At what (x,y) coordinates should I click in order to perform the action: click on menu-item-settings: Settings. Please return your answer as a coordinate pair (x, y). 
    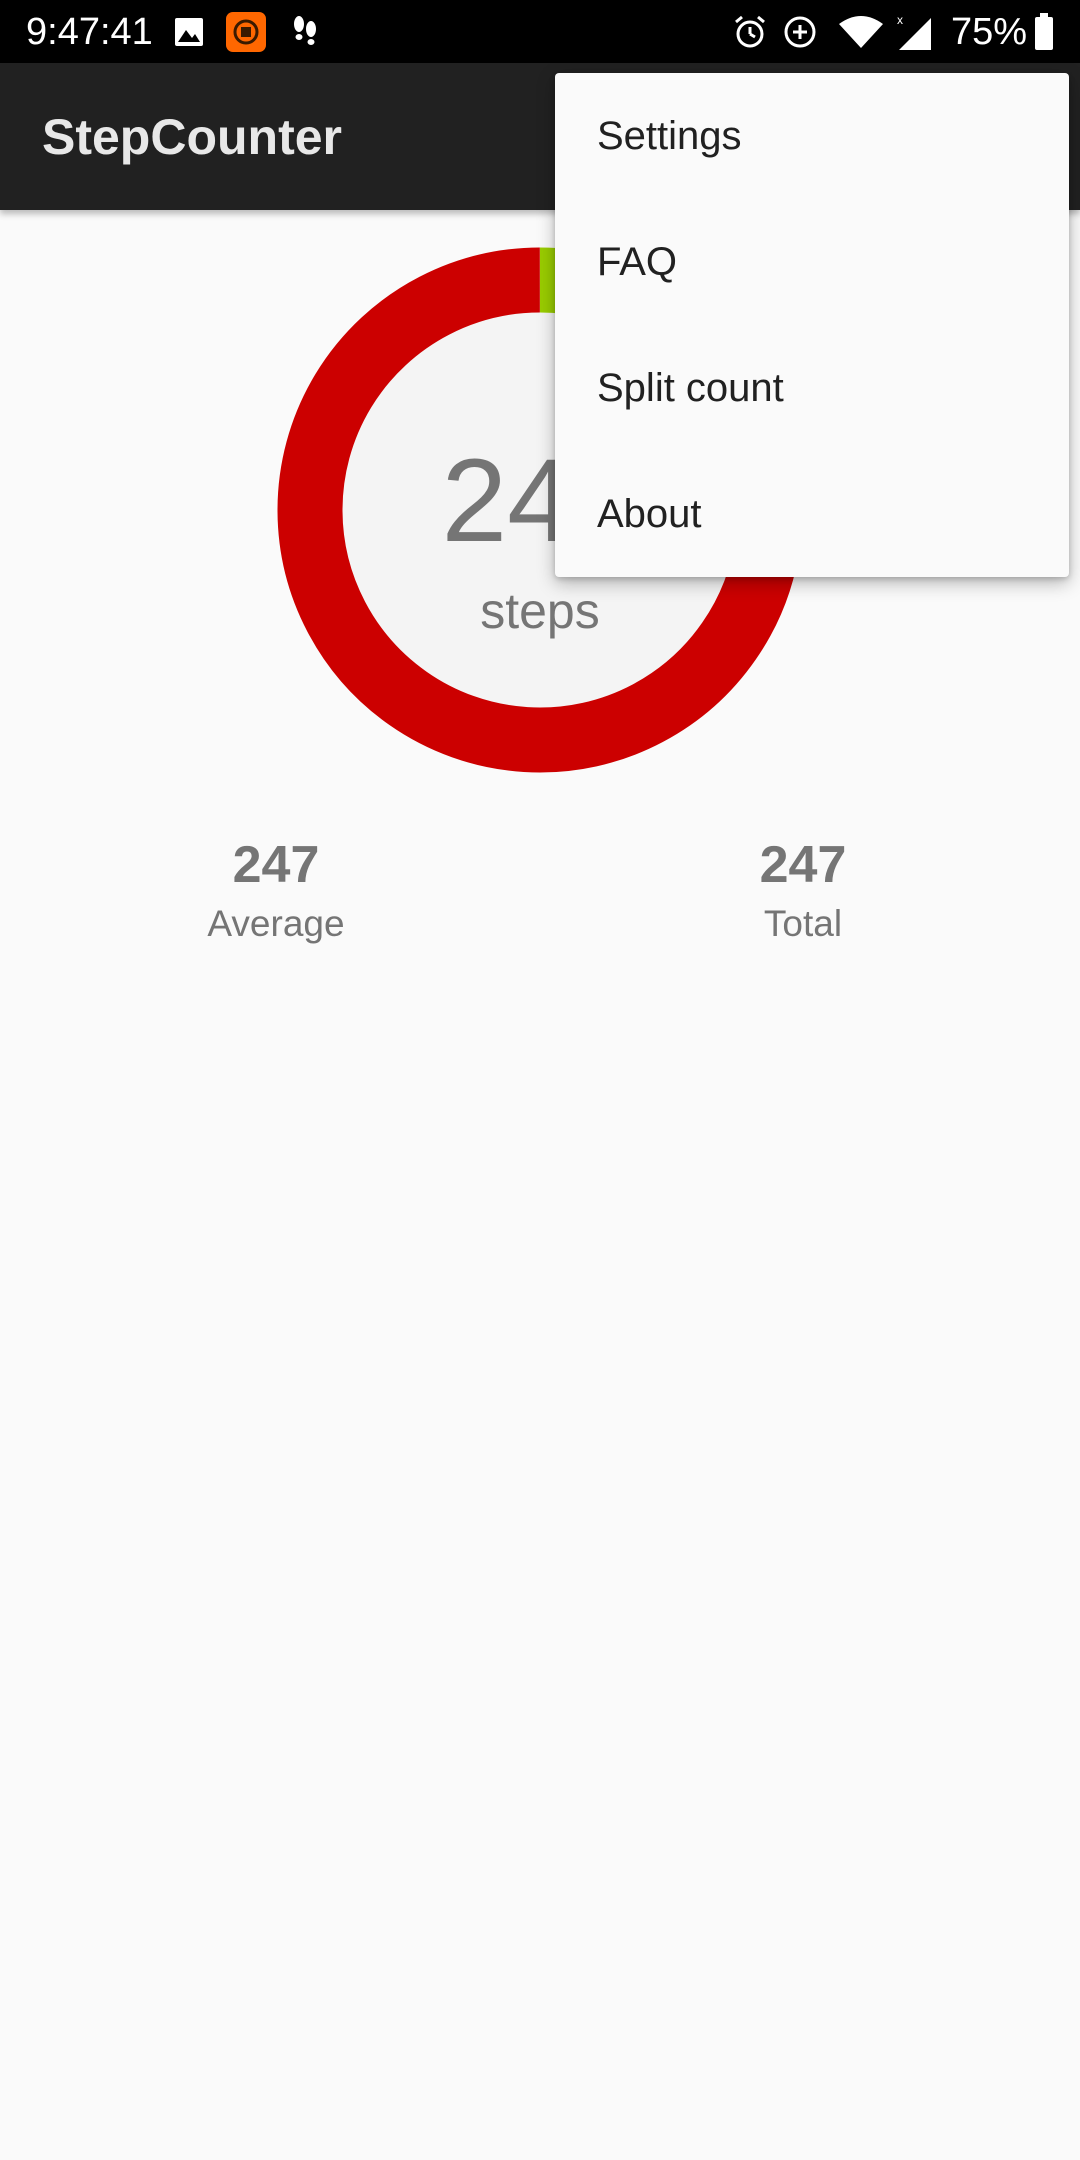
    Looking at the image, I should click on (812, 136).